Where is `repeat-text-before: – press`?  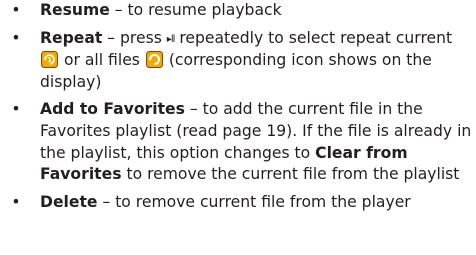
repeat-text-before: – press is located at coordinates (134, 37).